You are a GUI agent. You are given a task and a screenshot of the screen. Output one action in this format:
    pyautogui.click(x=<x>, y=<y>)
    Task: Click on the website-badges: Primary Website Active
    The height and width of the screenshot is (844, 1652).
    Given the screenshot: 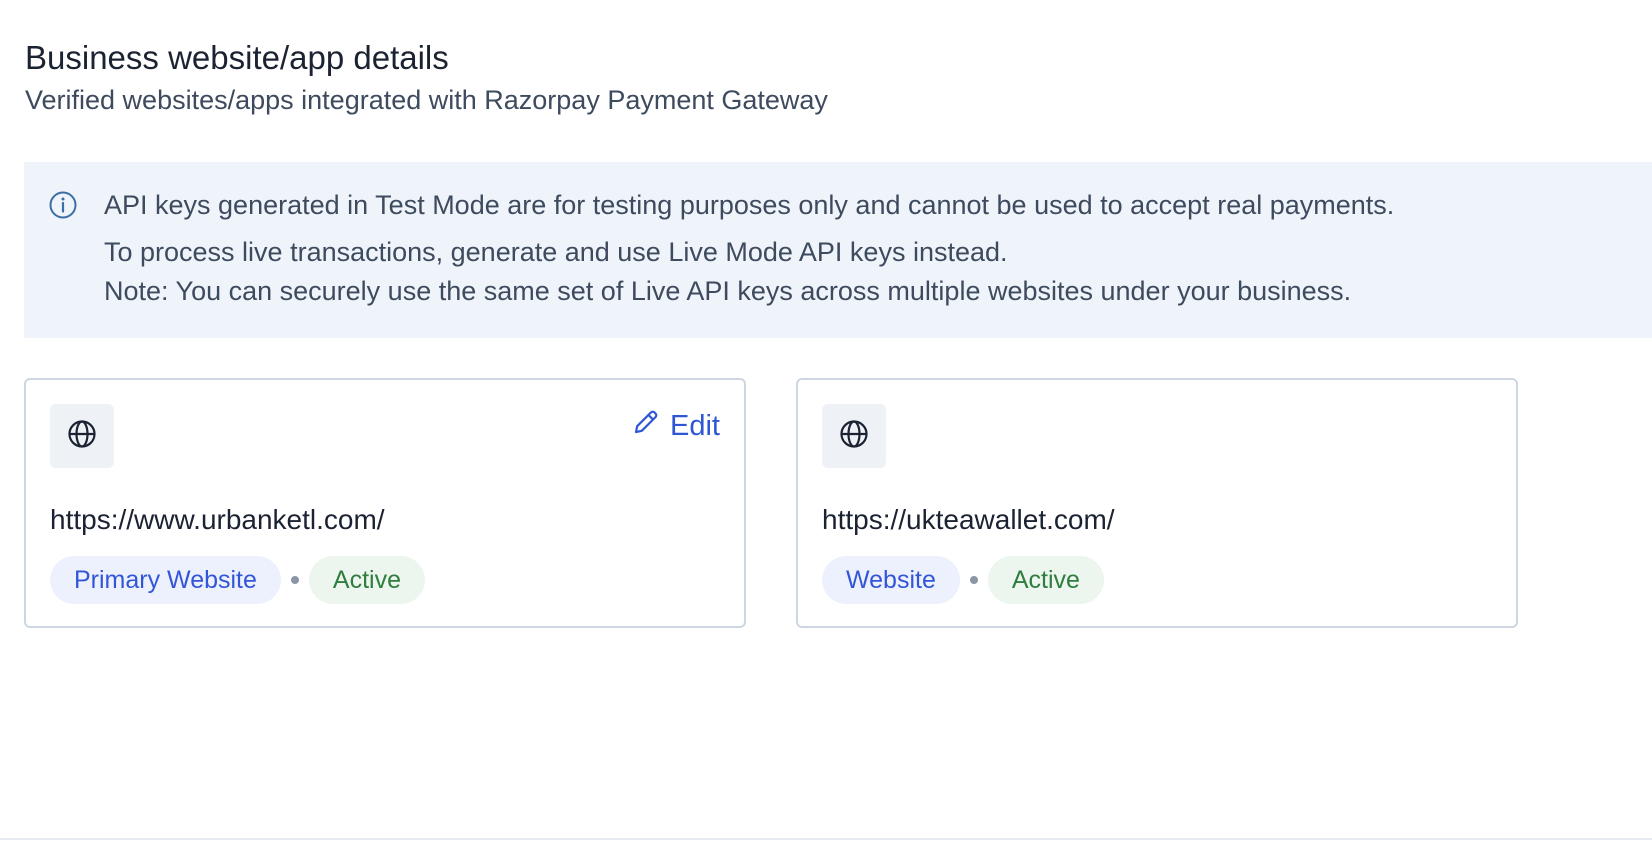 What is the action you would take?
    pyautogui.click(x=238, y=580)
    